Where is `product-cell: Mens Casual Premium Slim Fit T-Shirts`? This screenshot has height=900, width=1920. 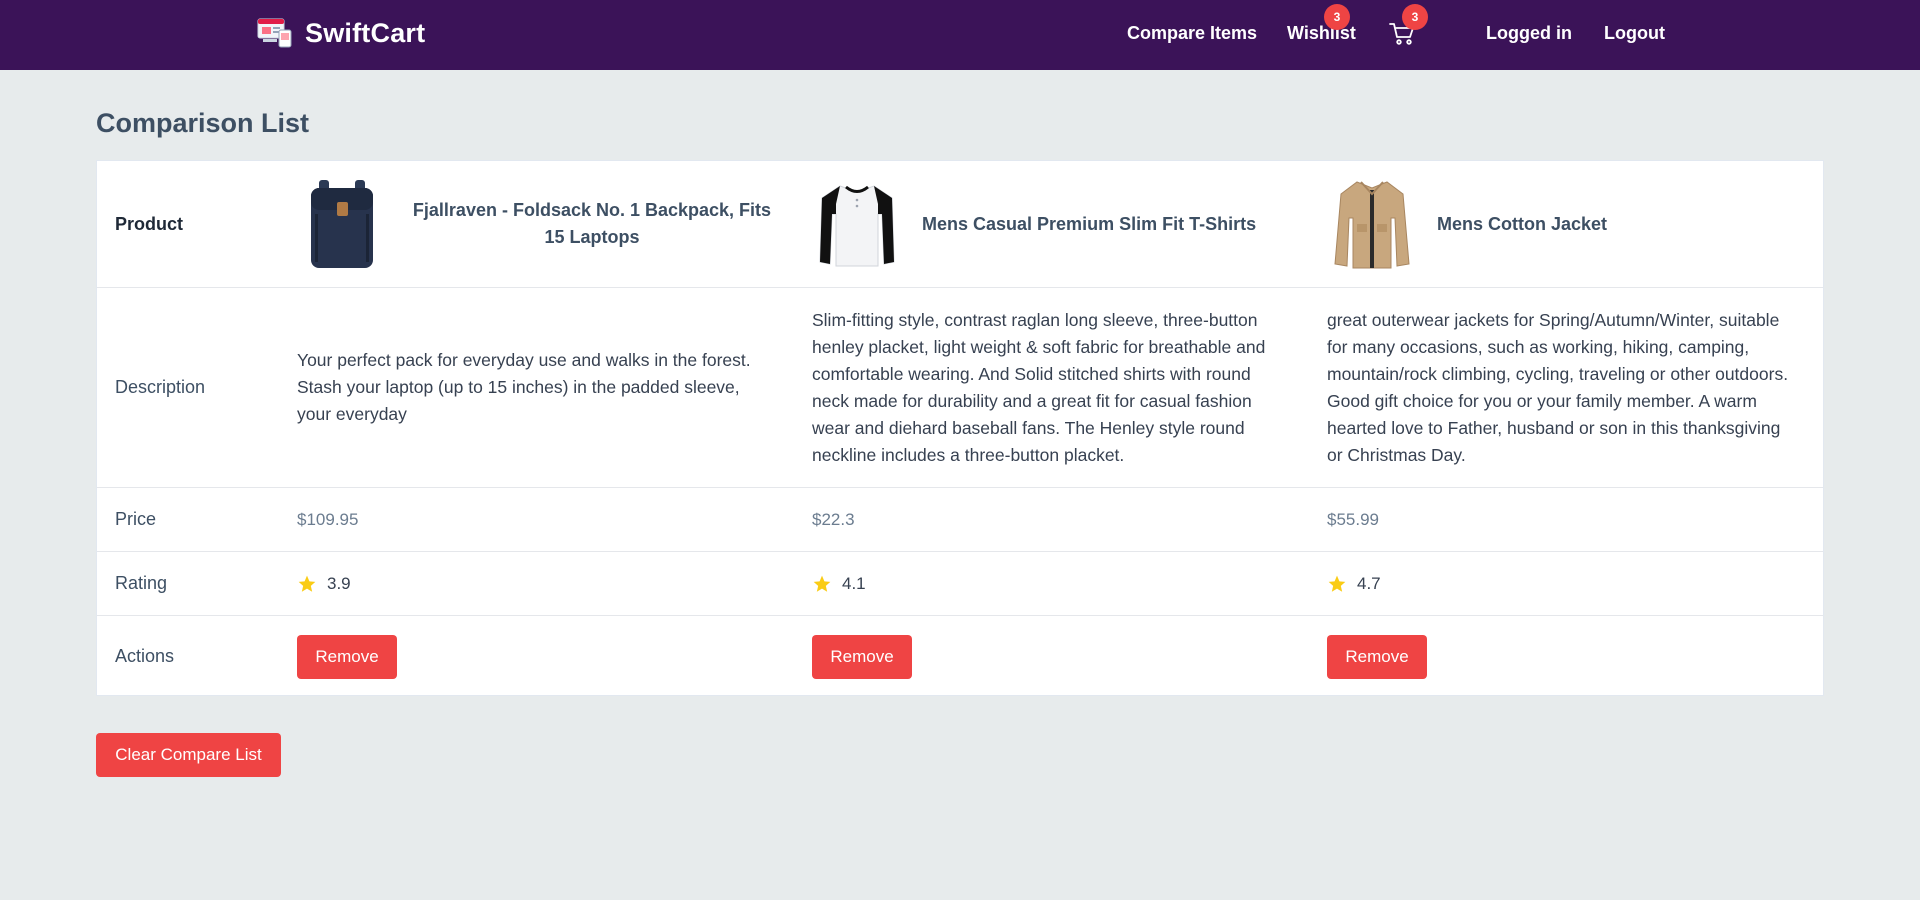
product-cell: Mens Casual Premium Slim Fit T-Shirts is located at coordinates (1052, 224).